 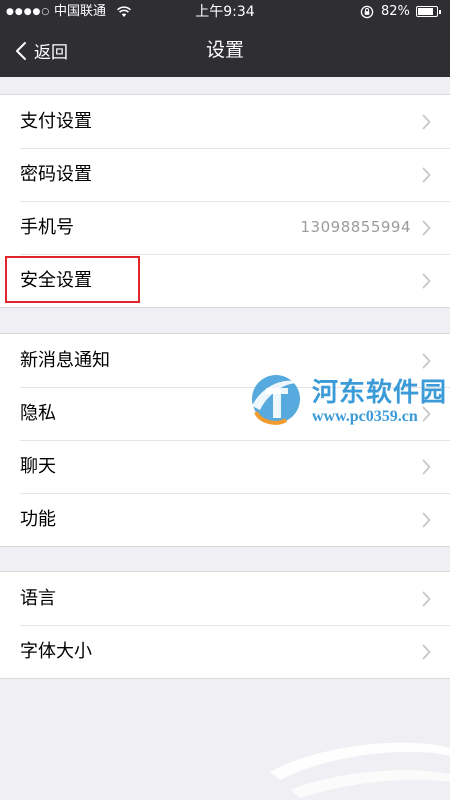 I want to click on settings-item-label: 安全设置, so click(x=56, y=280).